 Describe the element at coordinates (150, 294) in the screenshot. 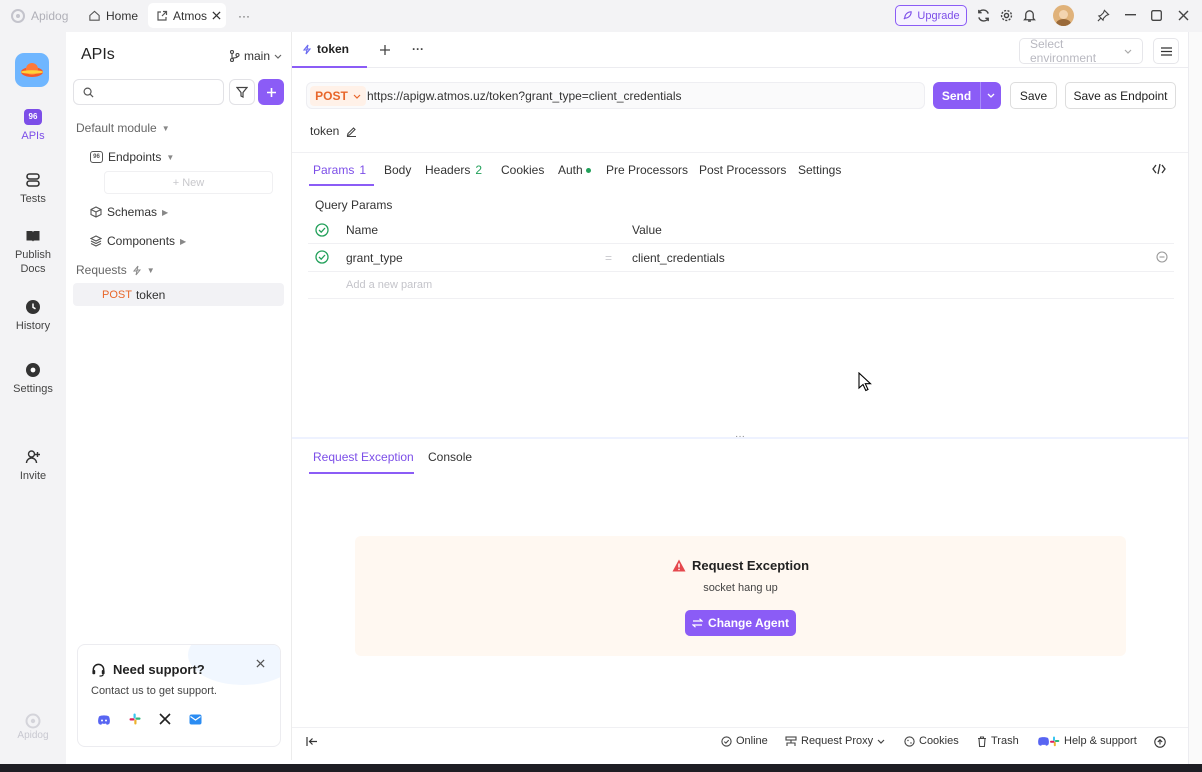

I see `request-name: token` at that location.